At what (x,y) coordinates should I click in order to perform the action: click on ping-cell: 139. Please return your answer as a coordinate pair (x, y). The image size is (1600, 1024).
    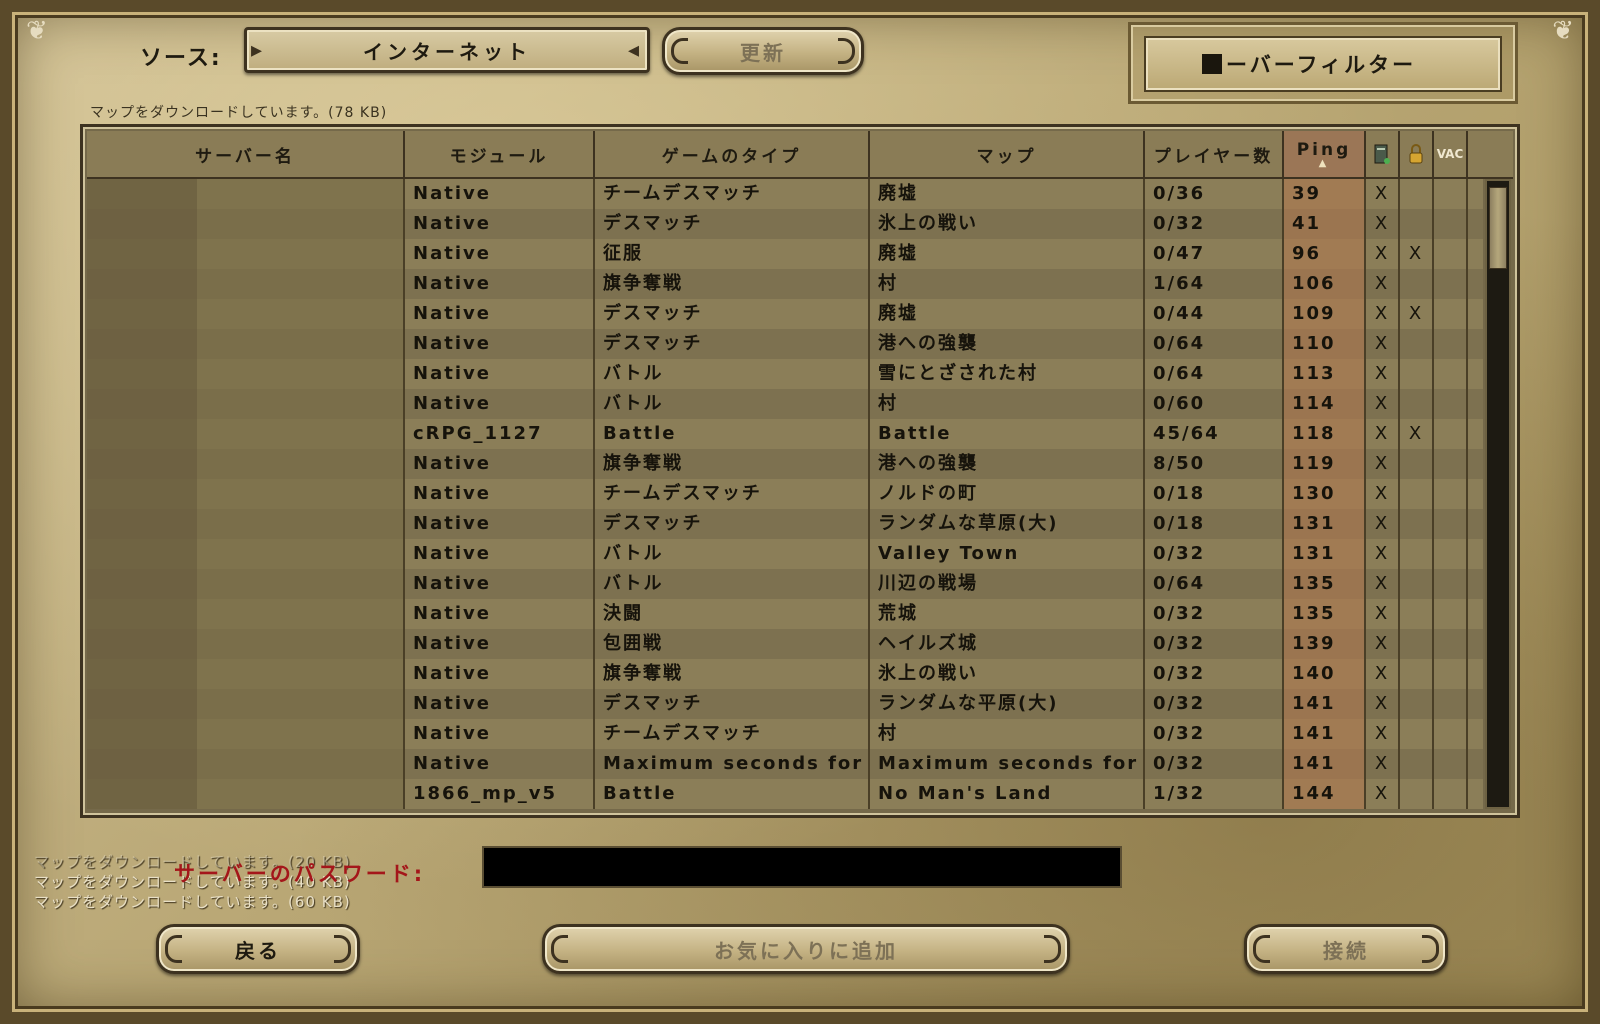
    Looking at the image, I should click on (1325, 644).